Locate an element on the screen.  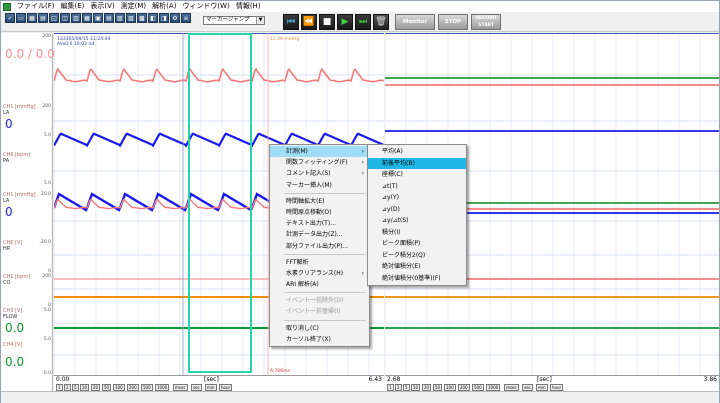
submenu-item: ⊿y(D) is located at coordinates (417, 210).